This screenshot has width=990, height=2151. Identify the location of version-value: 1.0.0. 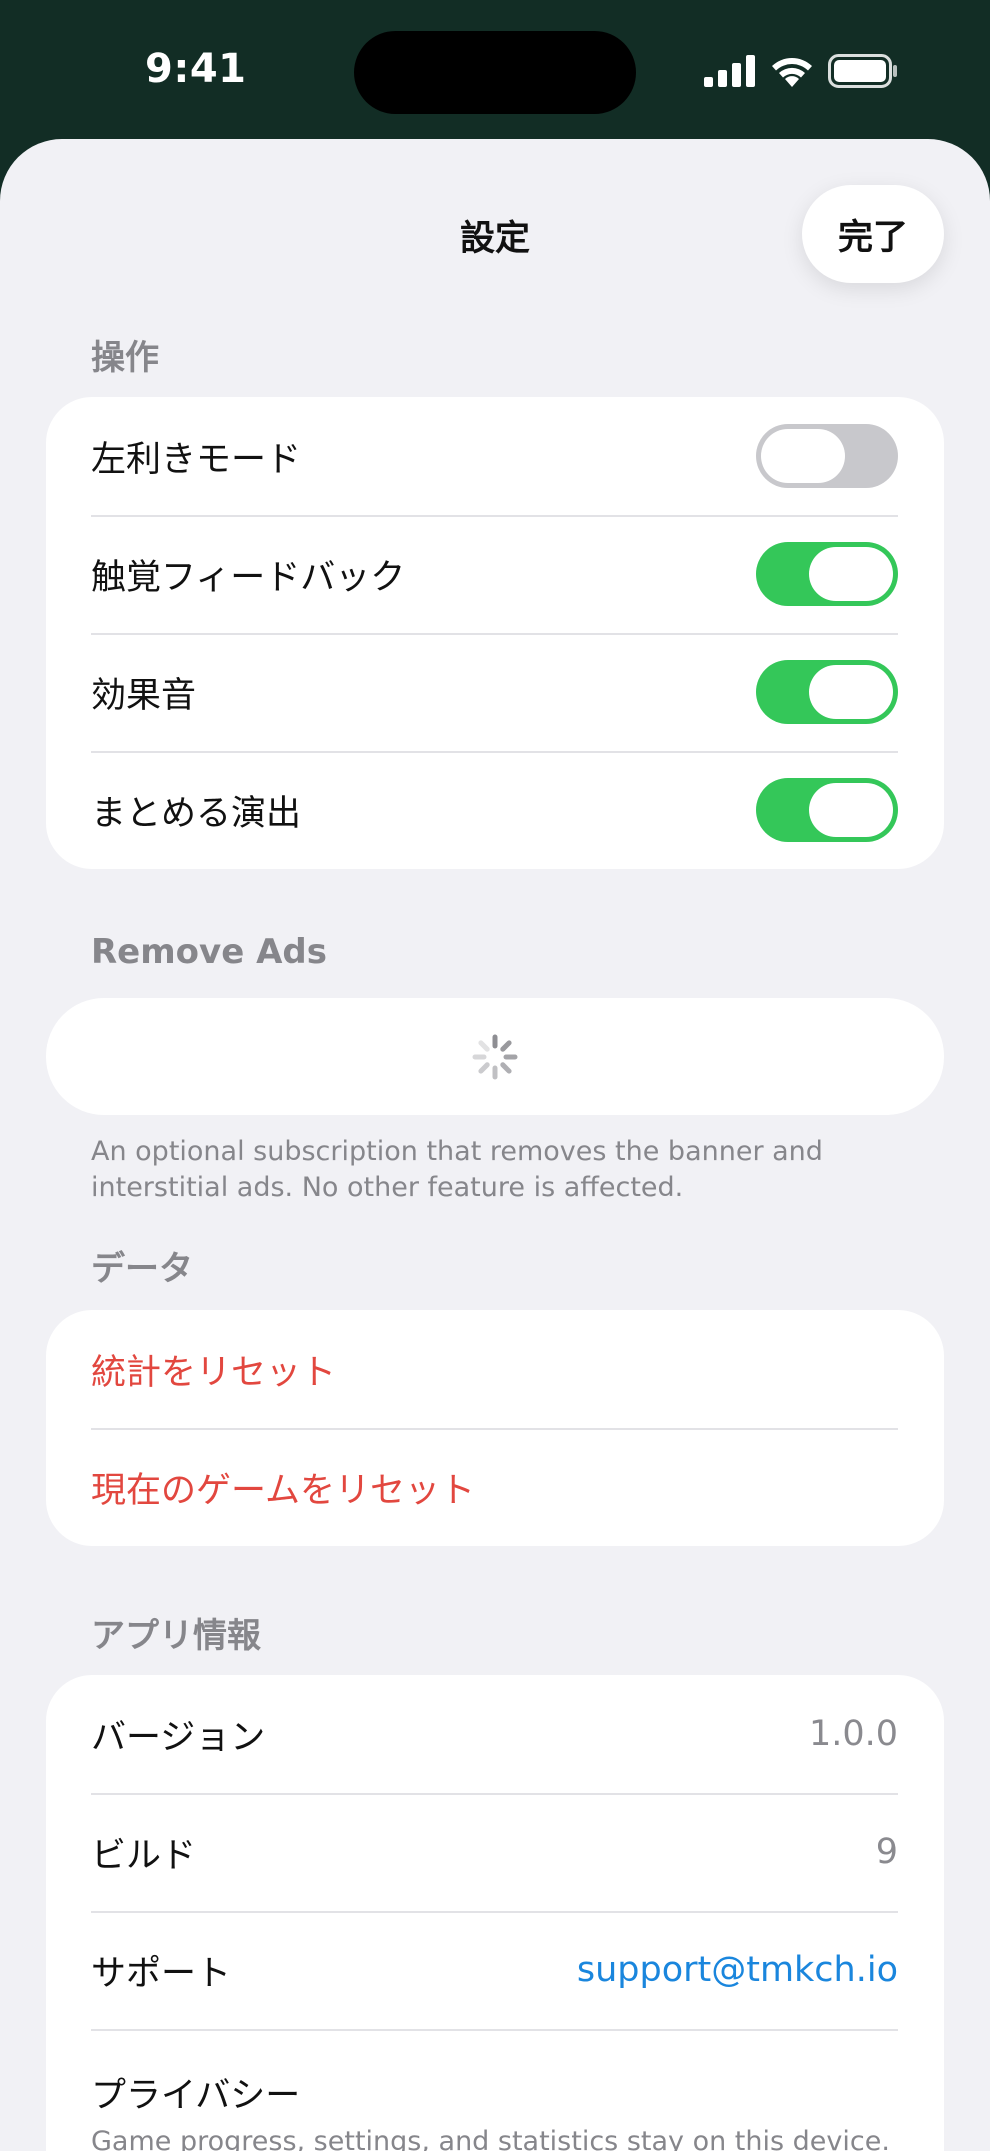
(853, 1734).